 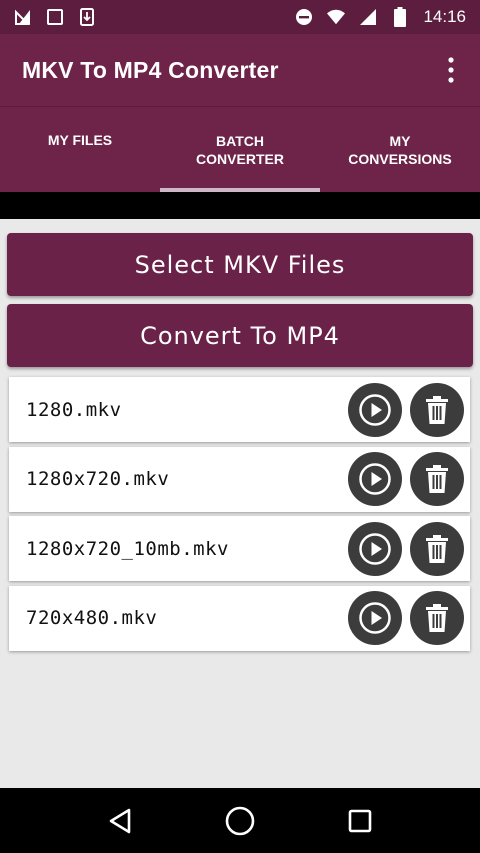 I want to click on status-time: 14:16, so click(x=444, y=16).